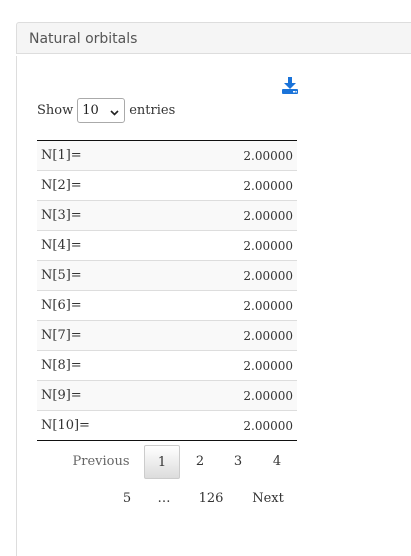  Describe the element at coordinates (61, 155) in the screenshot. I see `orbital-label: N[1]=` at that location.